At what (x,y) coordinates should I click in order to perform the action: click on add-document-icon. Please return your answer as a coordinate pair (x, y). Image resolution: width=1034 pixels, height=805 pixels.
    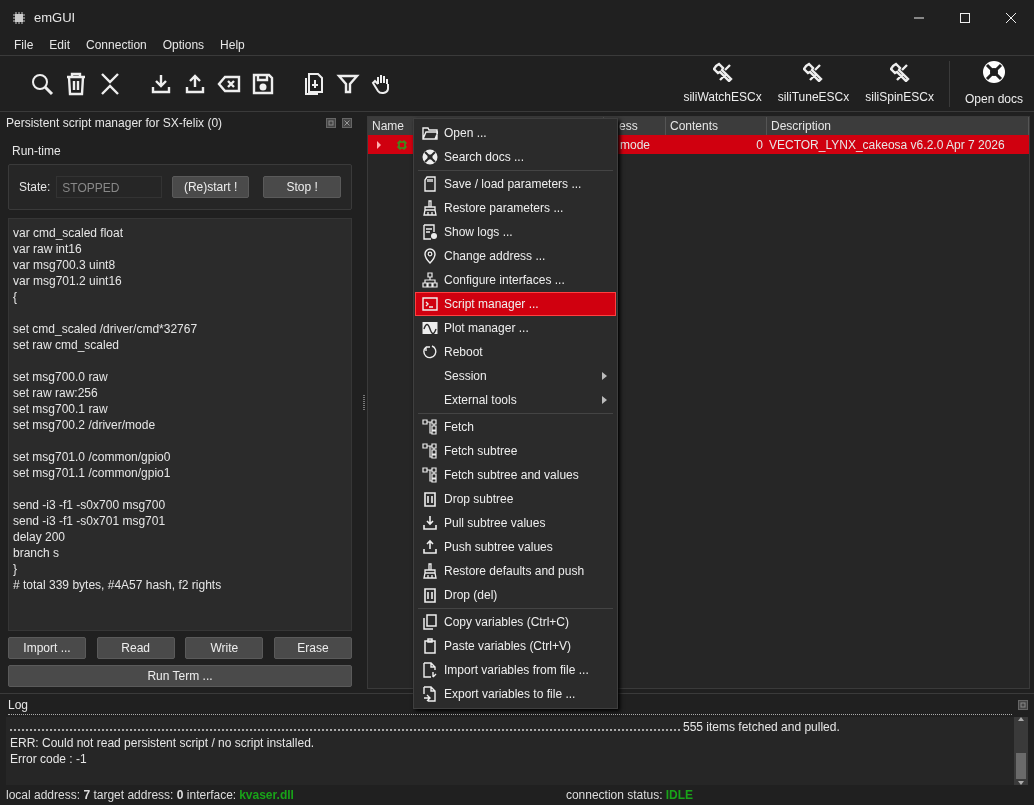
    Looking at the image, I should click on (314, 83).